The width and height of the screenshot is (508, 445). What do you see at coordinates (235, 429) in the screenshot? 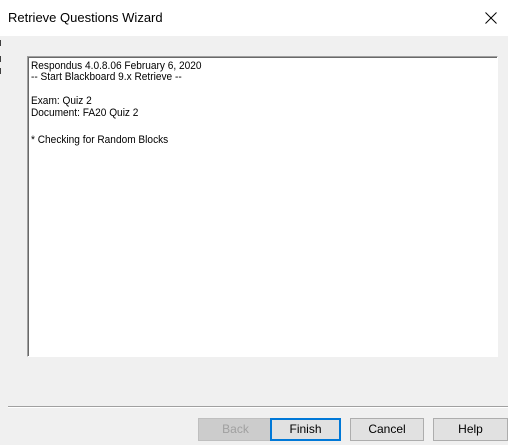
I see `back-button: Back` at bounding box center [235, 429].